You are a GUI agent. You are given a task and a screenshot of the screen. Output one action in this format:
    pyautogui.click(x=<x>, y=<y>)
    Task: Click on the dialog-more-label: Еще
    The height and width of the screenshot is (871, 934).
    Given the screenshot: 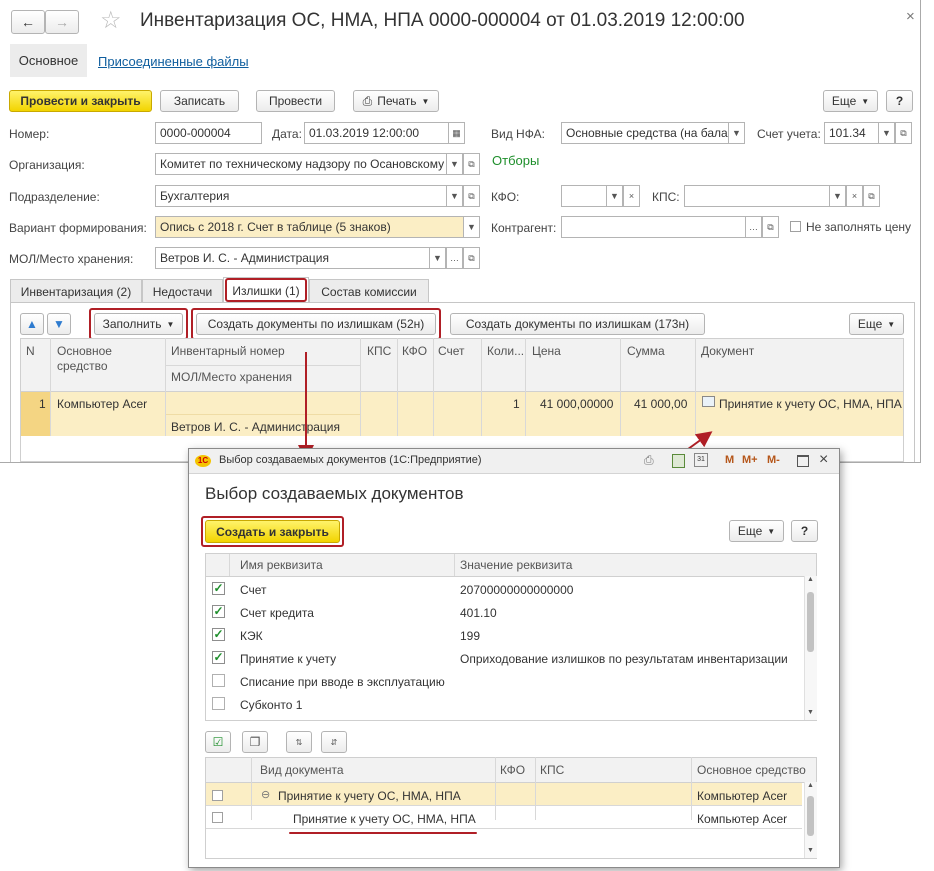 What is the action you would take?
    pyautogui.click(x=750, y=531)
    